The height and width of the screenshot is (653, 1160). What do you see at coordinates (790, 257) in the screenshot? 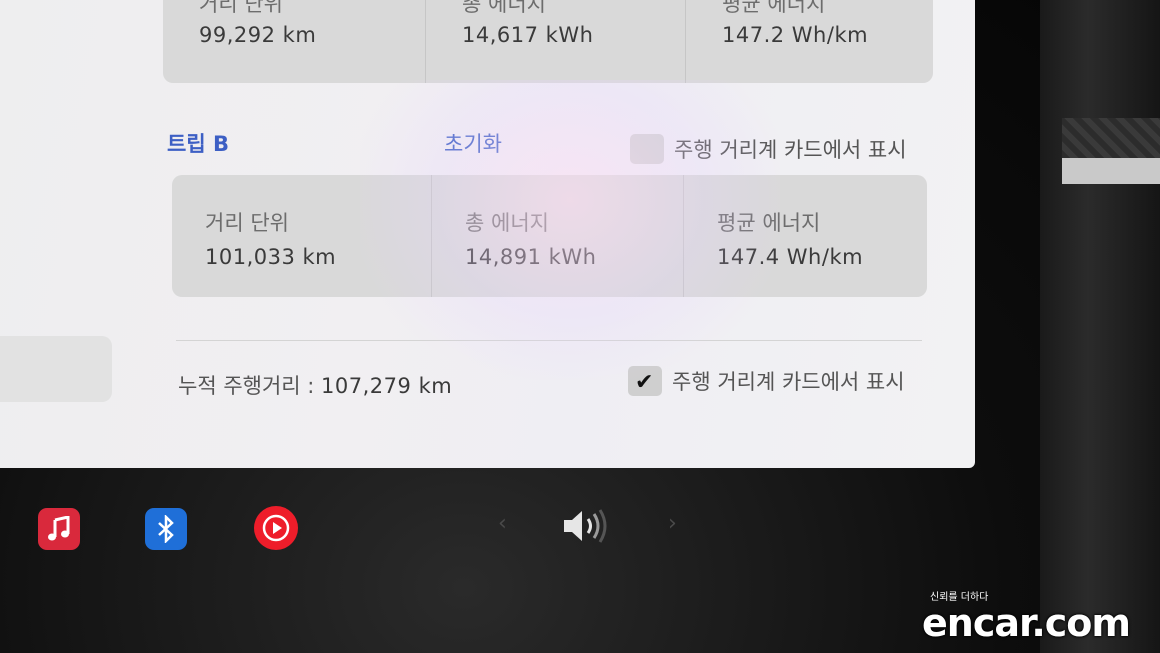
I see `trip-b-avg-value: 147.4 Wh/km` at bounding box center [790, 257].